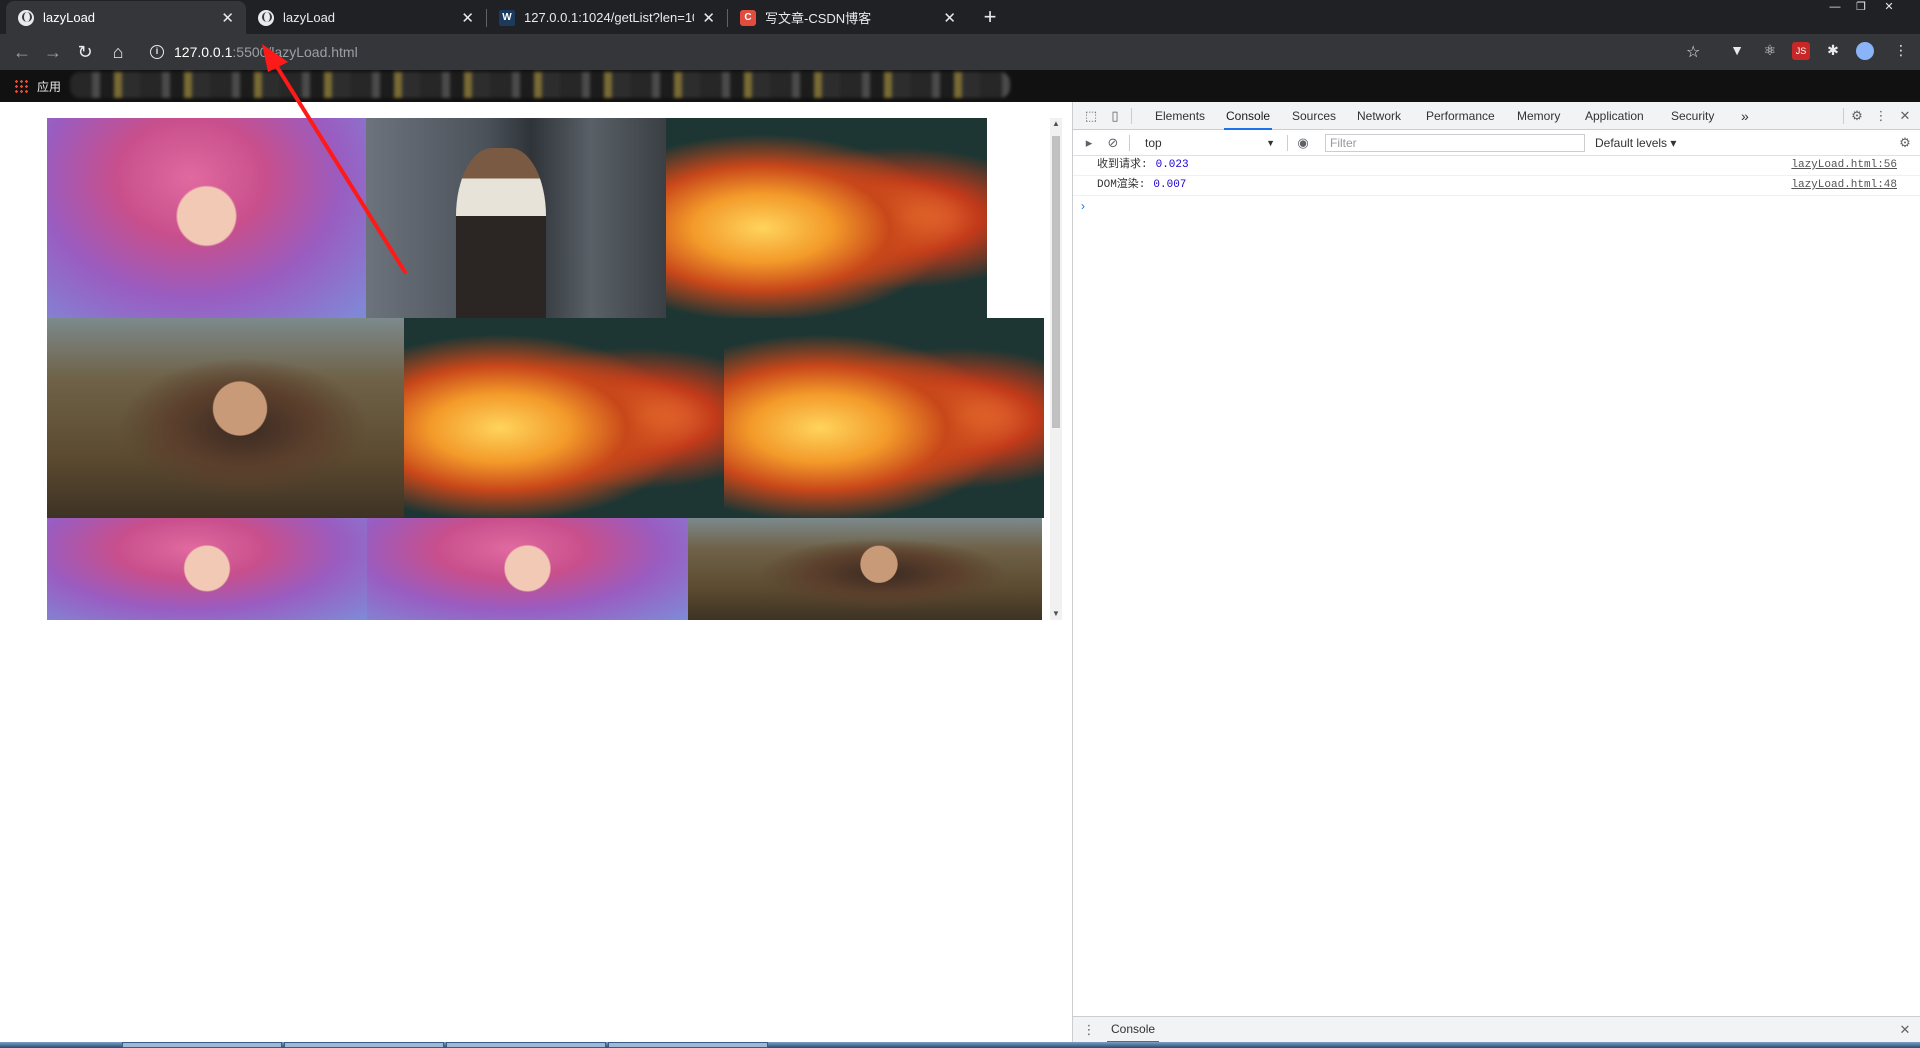  Describe the element at coordinates (1835, 8) in the screenshot. I see `minimize-button: —` at that location.